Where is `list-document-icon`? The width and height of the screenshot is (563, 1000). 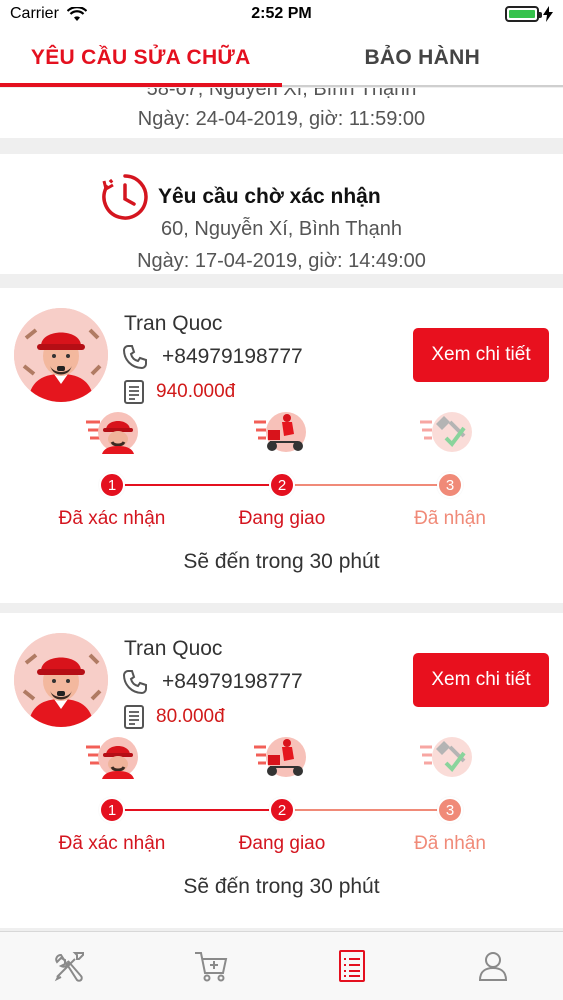 list-document-icon is located at coordinates (351, 966).